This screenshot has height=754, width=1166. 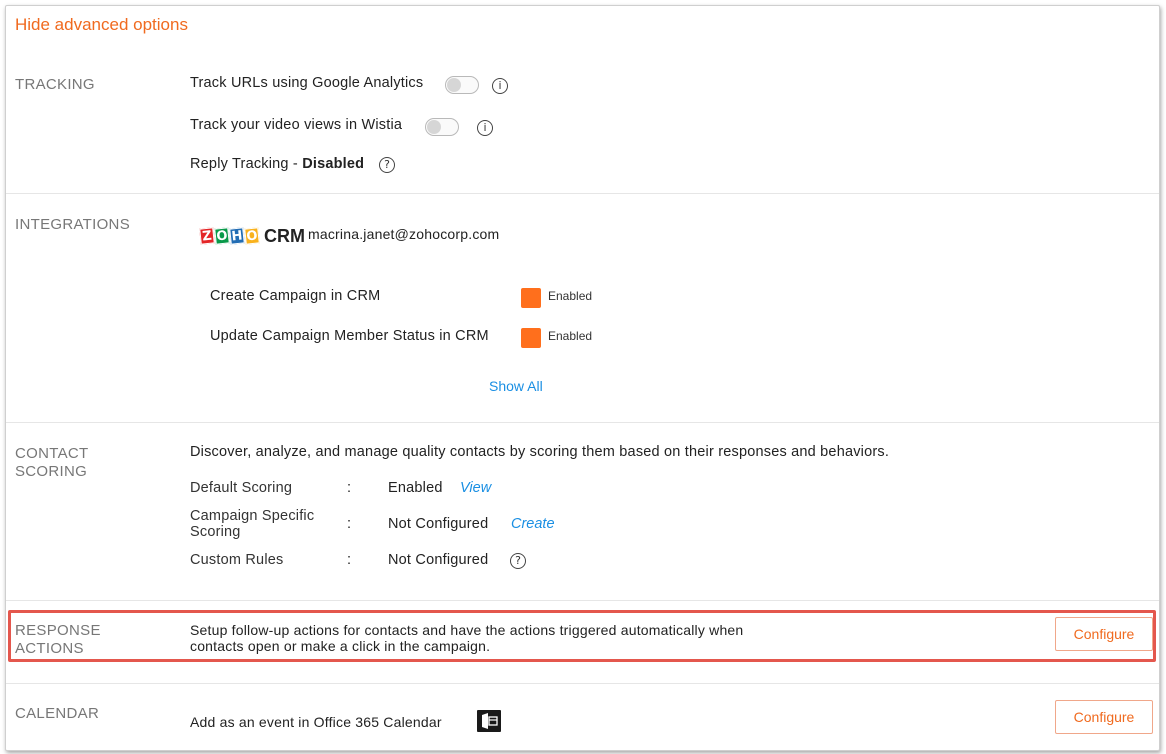 What do you see at coordinates (49, 648) in the screenshot?
I see `response-actions-title-line2: ACTIONS` at bounding box center [49, 648].